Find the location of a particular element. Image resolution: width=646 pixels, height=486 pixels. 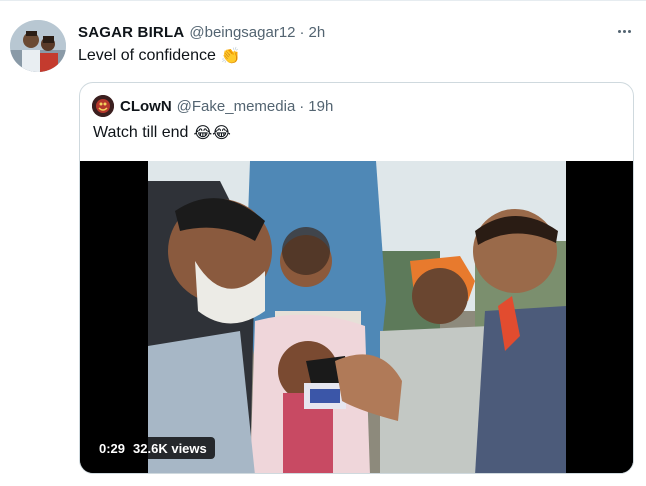

more-options-icon is located at coordinates (624, 31).